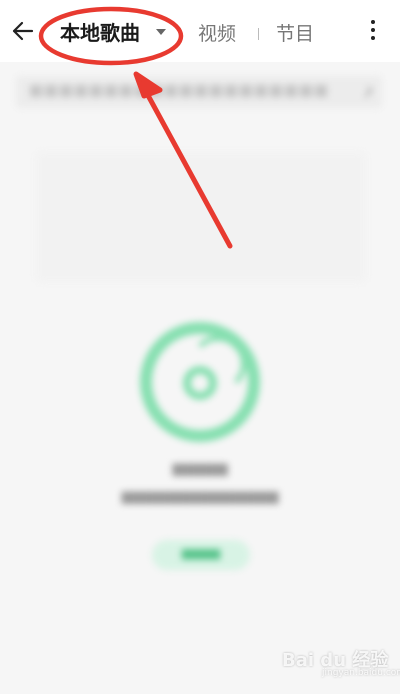  Describe the element at coordinates (201, 555) in the screenshot. I see `scan-button: ▇▇▇▇▇` at that location.